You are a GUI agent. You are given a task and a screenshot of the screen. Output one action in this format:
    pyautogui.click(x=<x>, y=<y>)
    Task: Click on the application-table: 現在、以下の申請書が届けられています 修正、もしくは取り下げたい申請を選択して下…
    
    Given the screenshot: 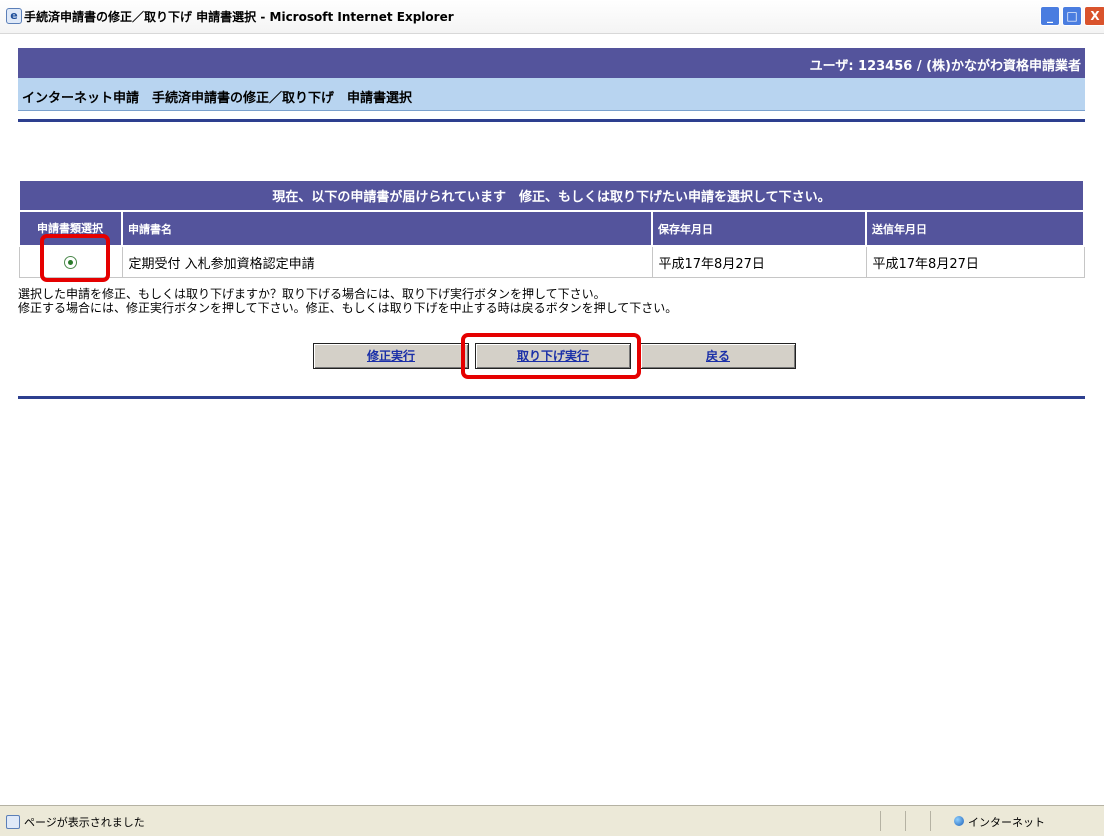 What is the action you would take?
    pyautogui.click(x=551, y=228)
    